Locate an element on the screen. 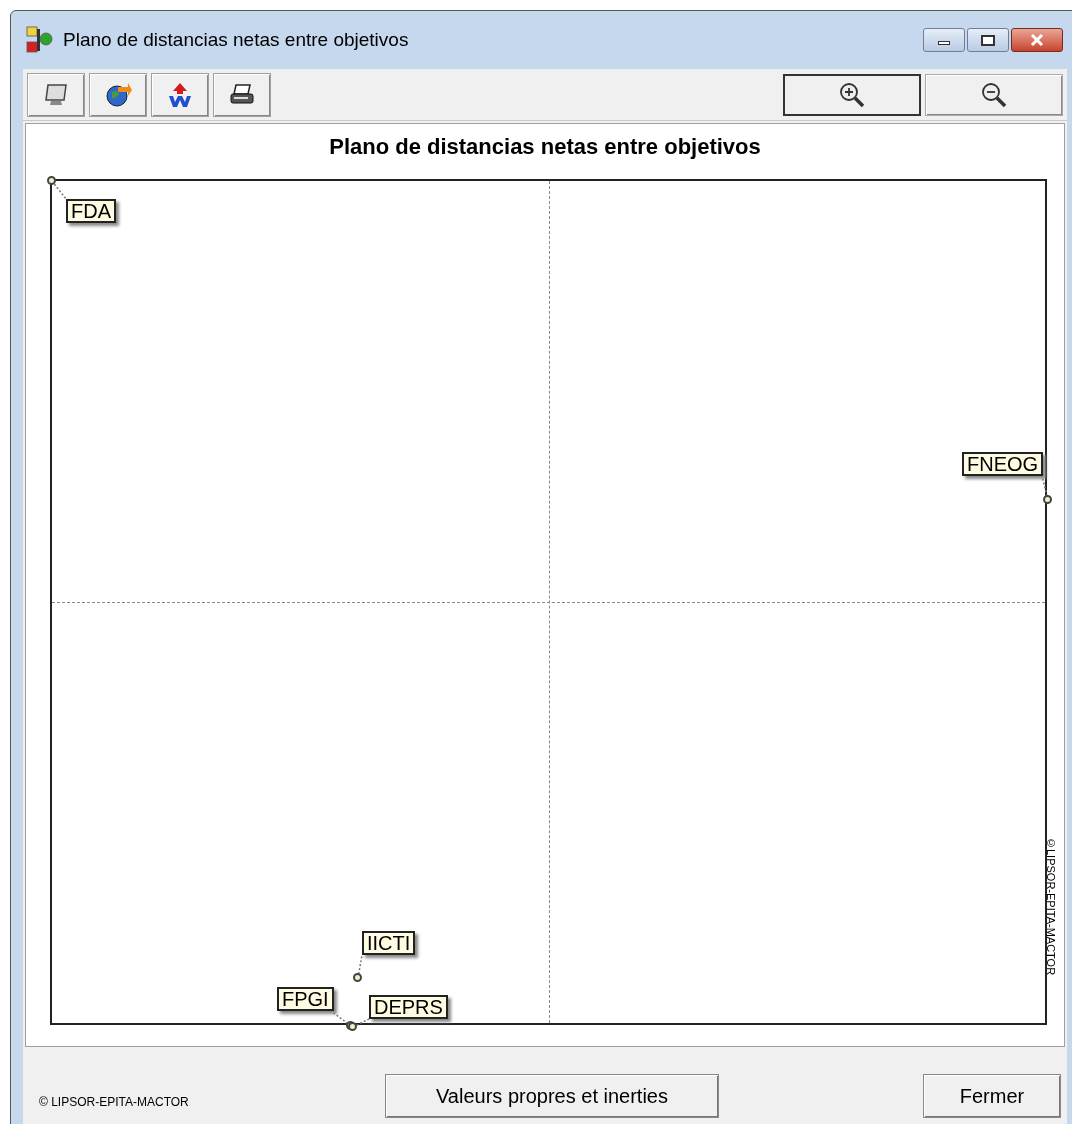 The height and width of the screenshot is (1124, 1072). print-button is located at coordinates (242, 94).